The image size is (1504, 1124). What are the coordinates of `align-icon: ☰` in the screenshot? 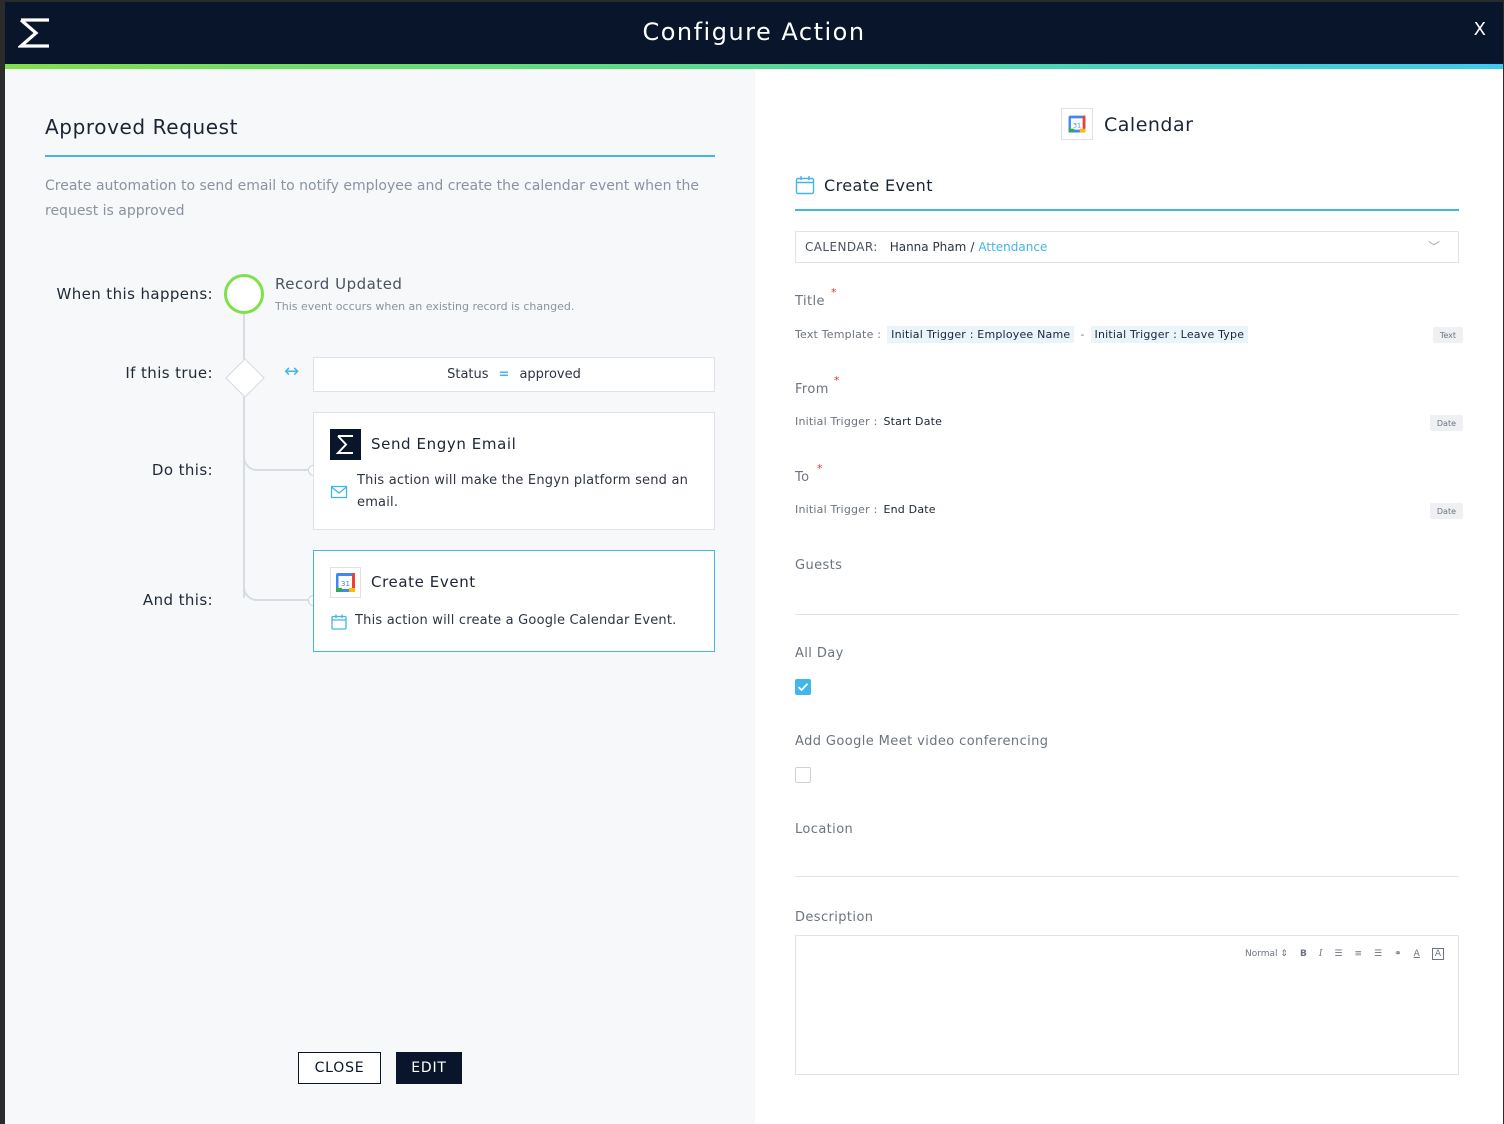 It's located at (1378, 954).